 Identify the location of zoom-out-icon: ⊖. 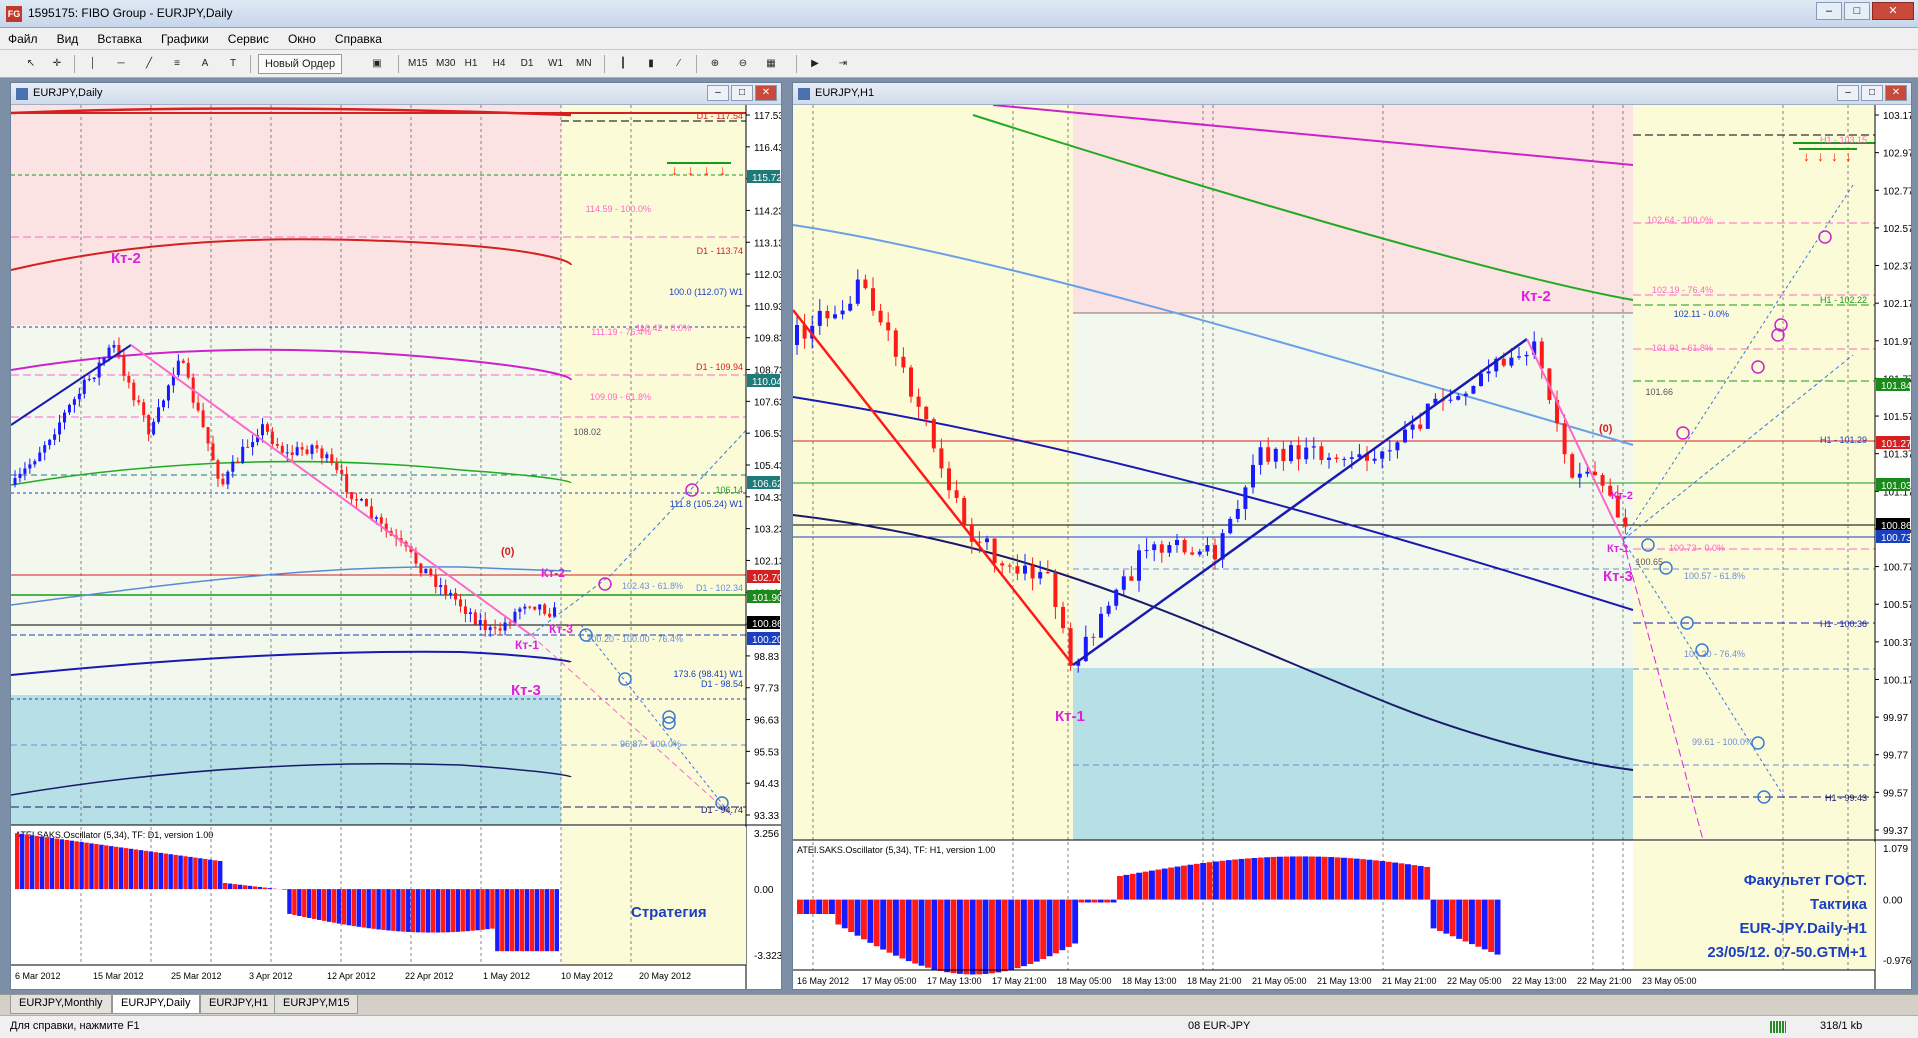
(743, 64).